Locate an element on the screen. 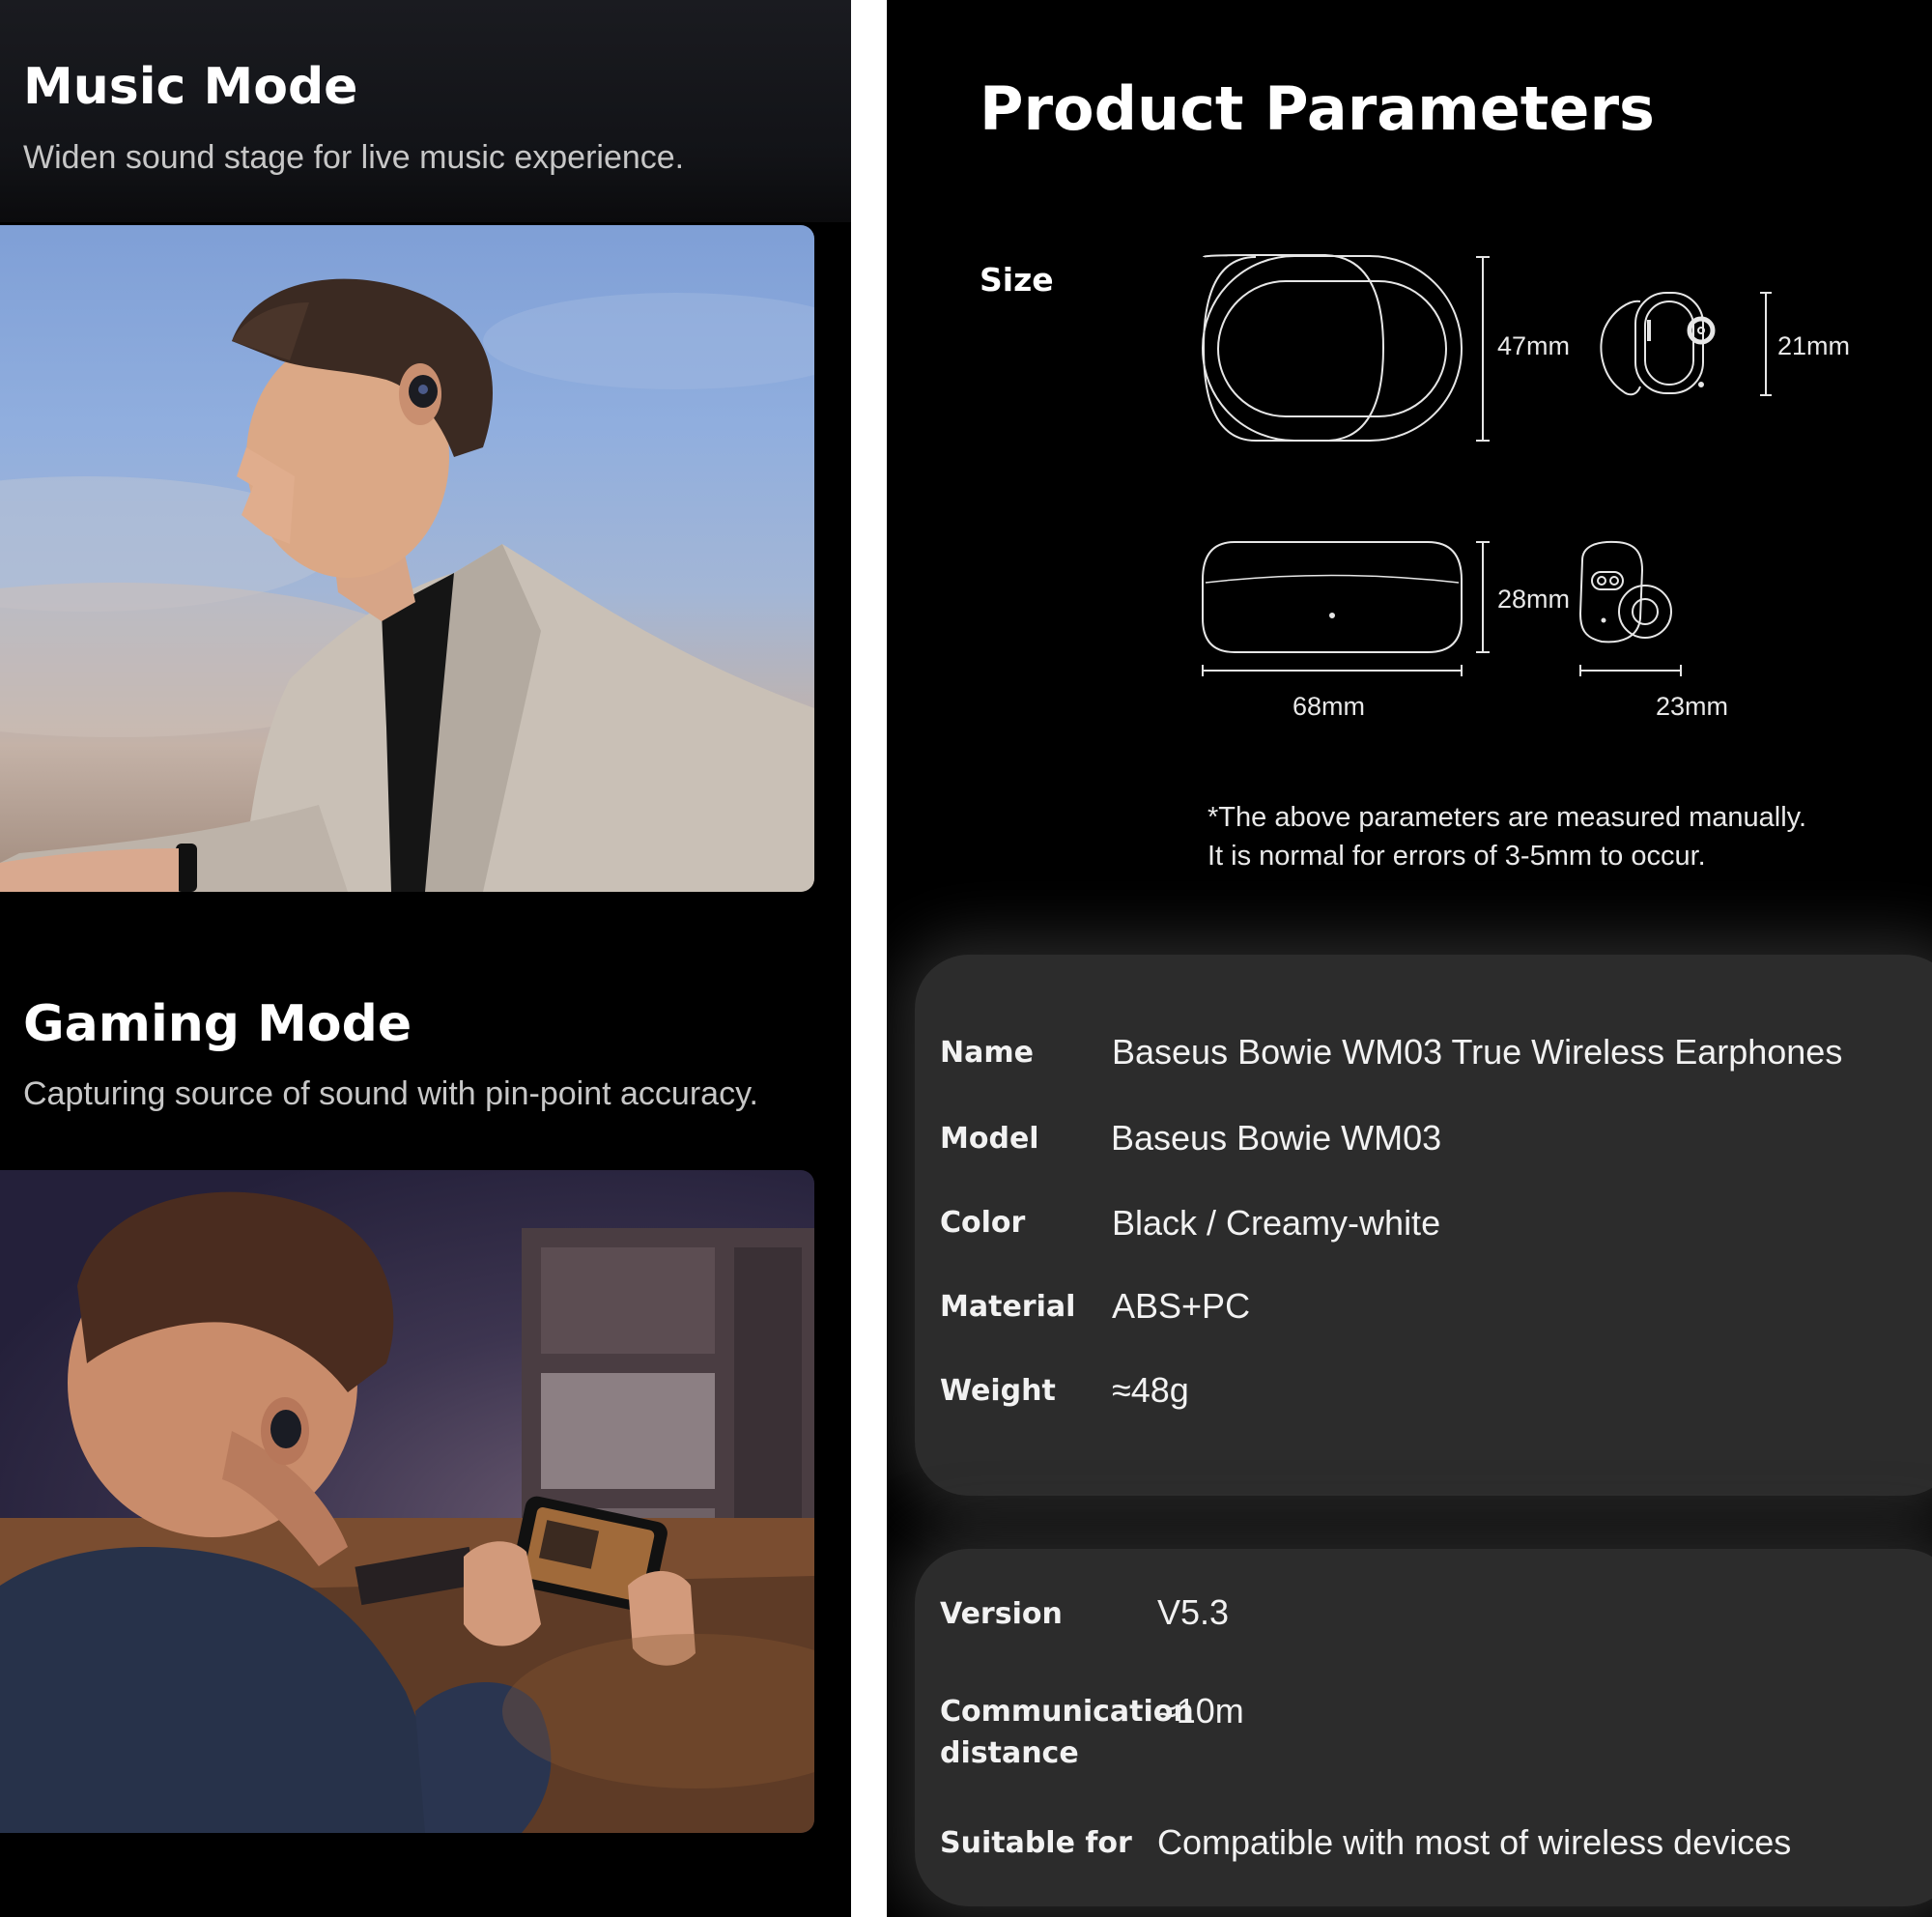  spec-label-communication-distance: Communication distance is located at coordinates (1067, 1732).